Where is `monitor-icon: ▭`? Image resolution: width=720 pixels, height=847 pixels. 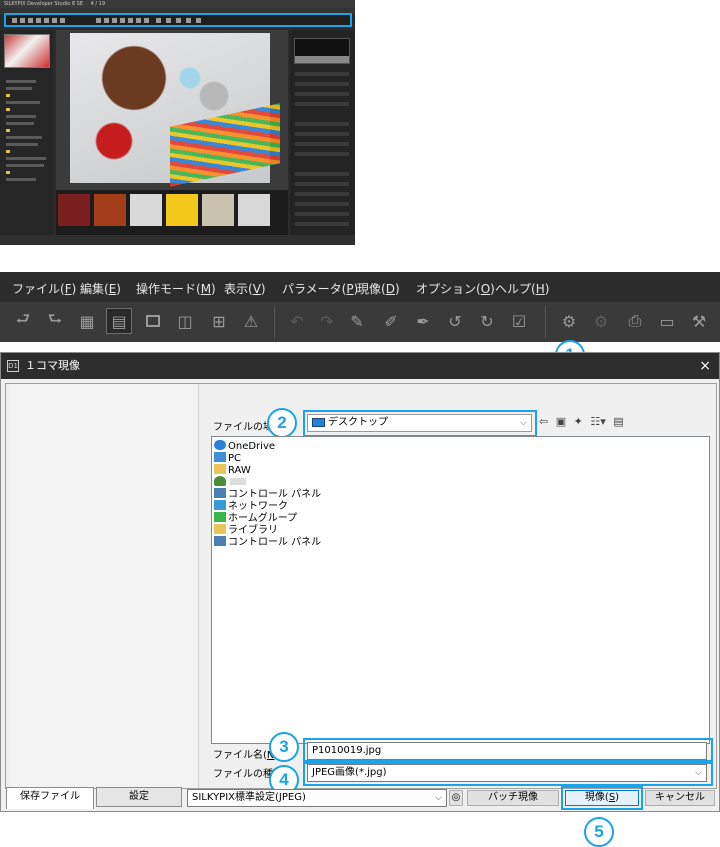
monitor-icon: ▭ is located at coordinates (667, 321).